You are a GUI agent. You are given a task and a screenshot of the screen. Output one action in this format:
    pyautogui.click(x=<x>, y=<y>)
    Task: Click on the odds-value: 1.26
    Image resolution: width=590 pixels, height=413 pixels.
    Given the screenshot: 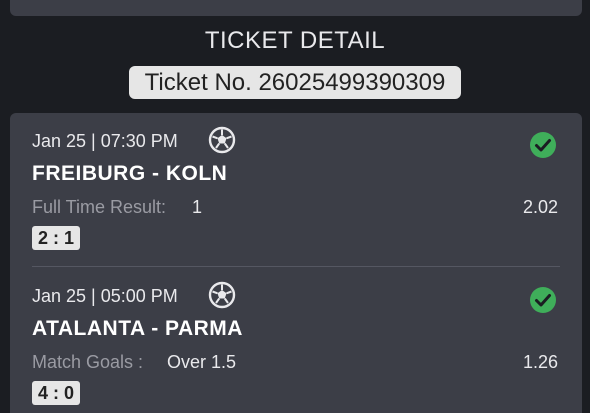 What is the action you would take?
    pyautogui.click(x=540, y=362)
    